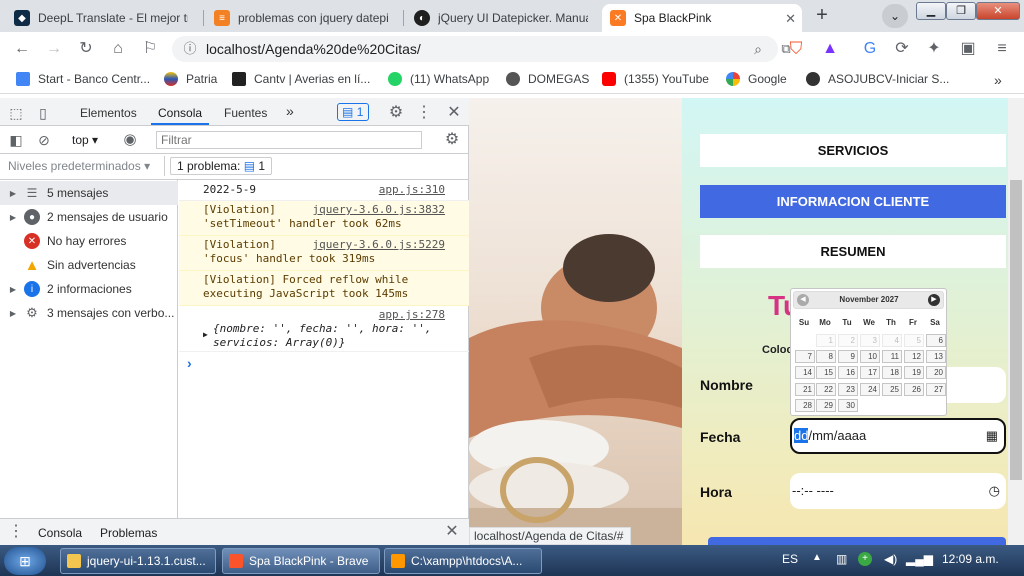  Describe the element at coordinates (89, 265) in the screenshot. I see `sidebar-item-warnings: ▲ Sin advertencias` at that location.